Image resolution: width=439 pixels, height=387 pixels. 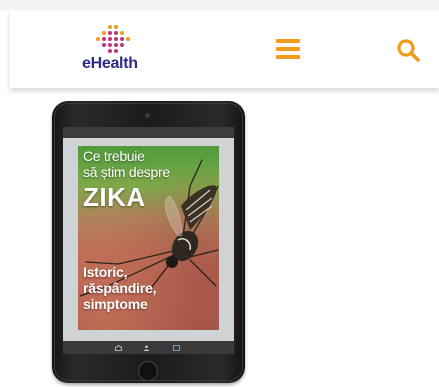 I want to click on logo-wordmark: eHealth, so click(x=110, y=63).